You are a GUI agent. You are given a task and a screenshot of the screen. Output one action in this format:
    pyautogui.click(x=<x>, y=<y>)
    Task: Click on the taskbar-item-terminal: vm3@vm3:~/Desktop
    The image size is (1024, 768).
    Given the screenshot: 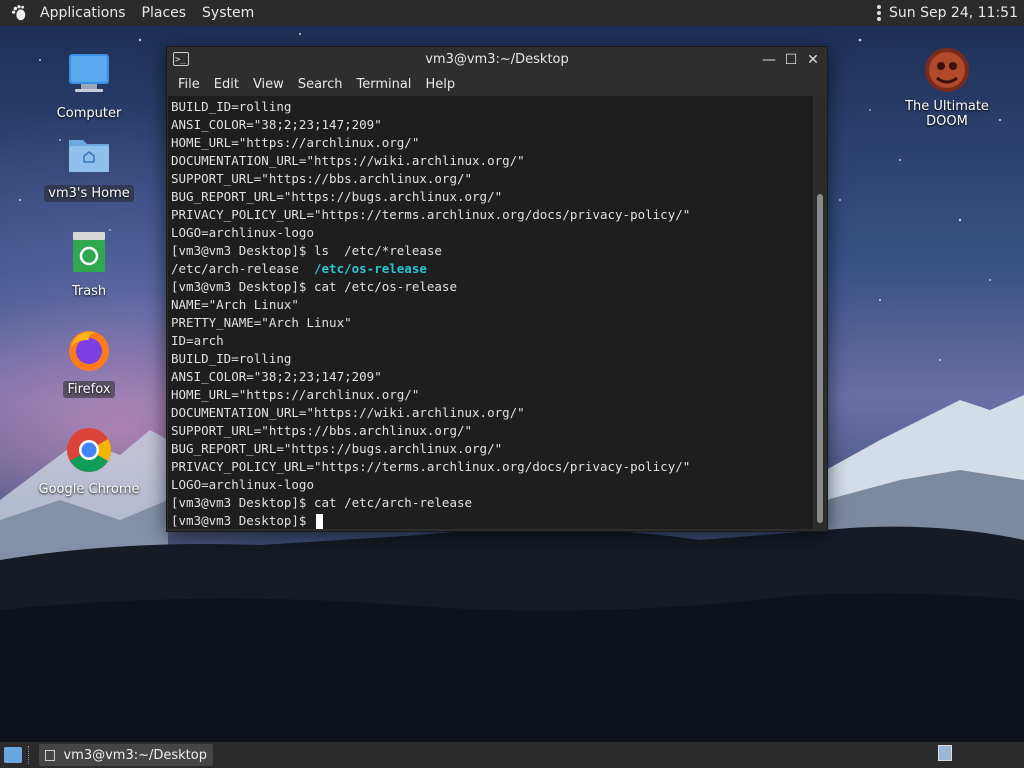 What is the action you would take?
    pyautogui.click(x=126, y=755)
    